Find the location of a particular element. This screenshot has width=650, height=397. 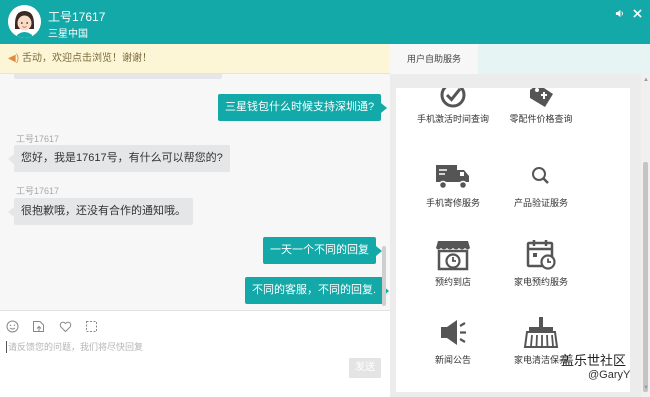

message-incoming: 您好，我是17617号，有什么可以帮您的? is located at coordinates (119, 158).